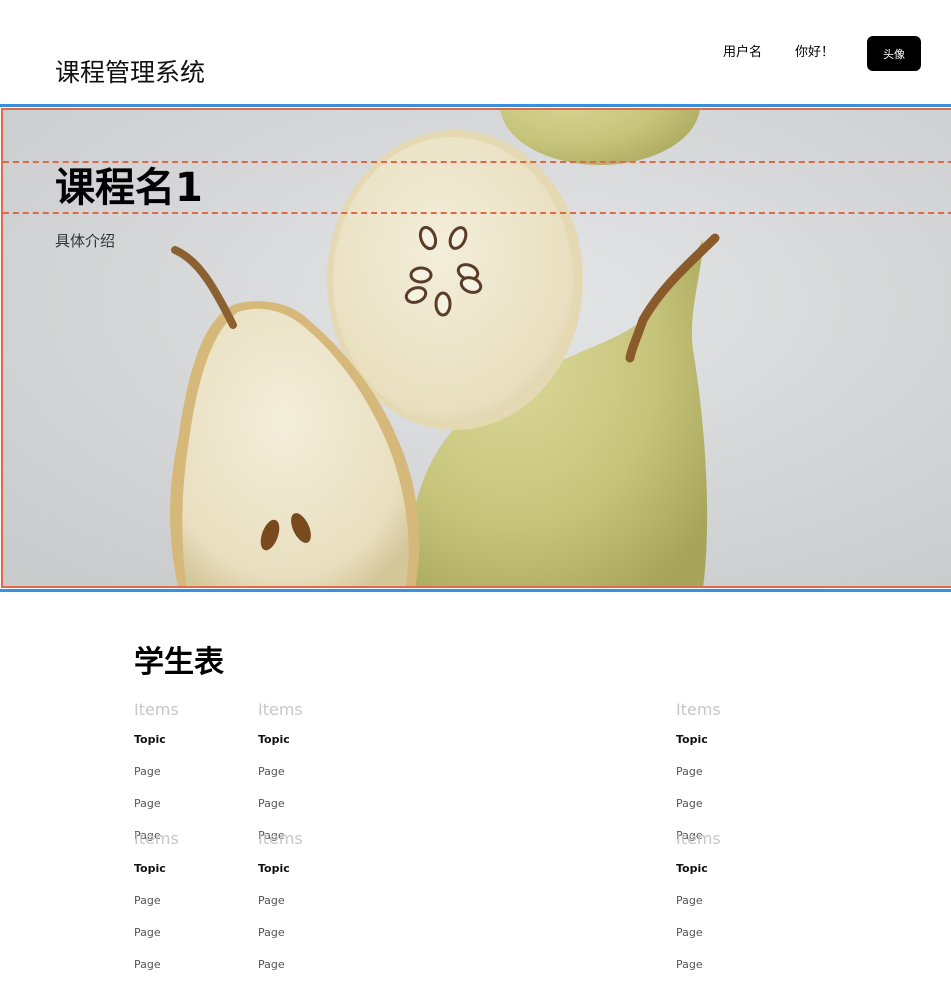 This screenshot has width=951, height=1008. Describe the element at coordinates (85, 241) in the screenshot. I see `course-description: 具体介绍` at that location.